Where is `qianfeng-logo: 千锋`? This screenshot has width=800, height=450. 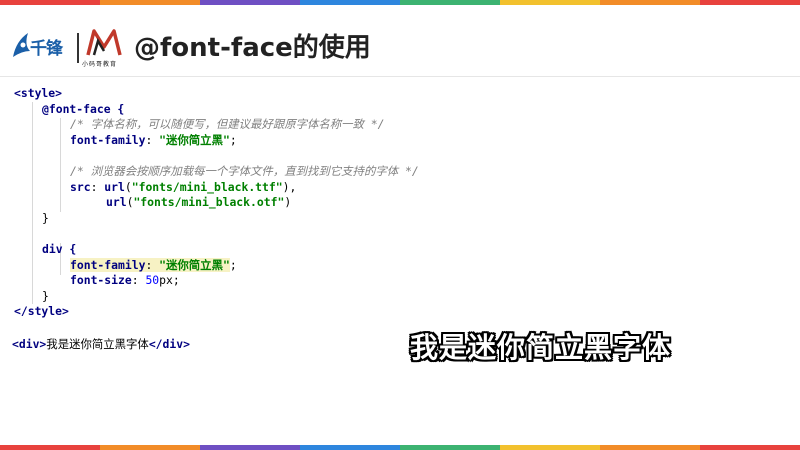 qianfeng-logo: 千锋 is located at coordinates (42, 47).